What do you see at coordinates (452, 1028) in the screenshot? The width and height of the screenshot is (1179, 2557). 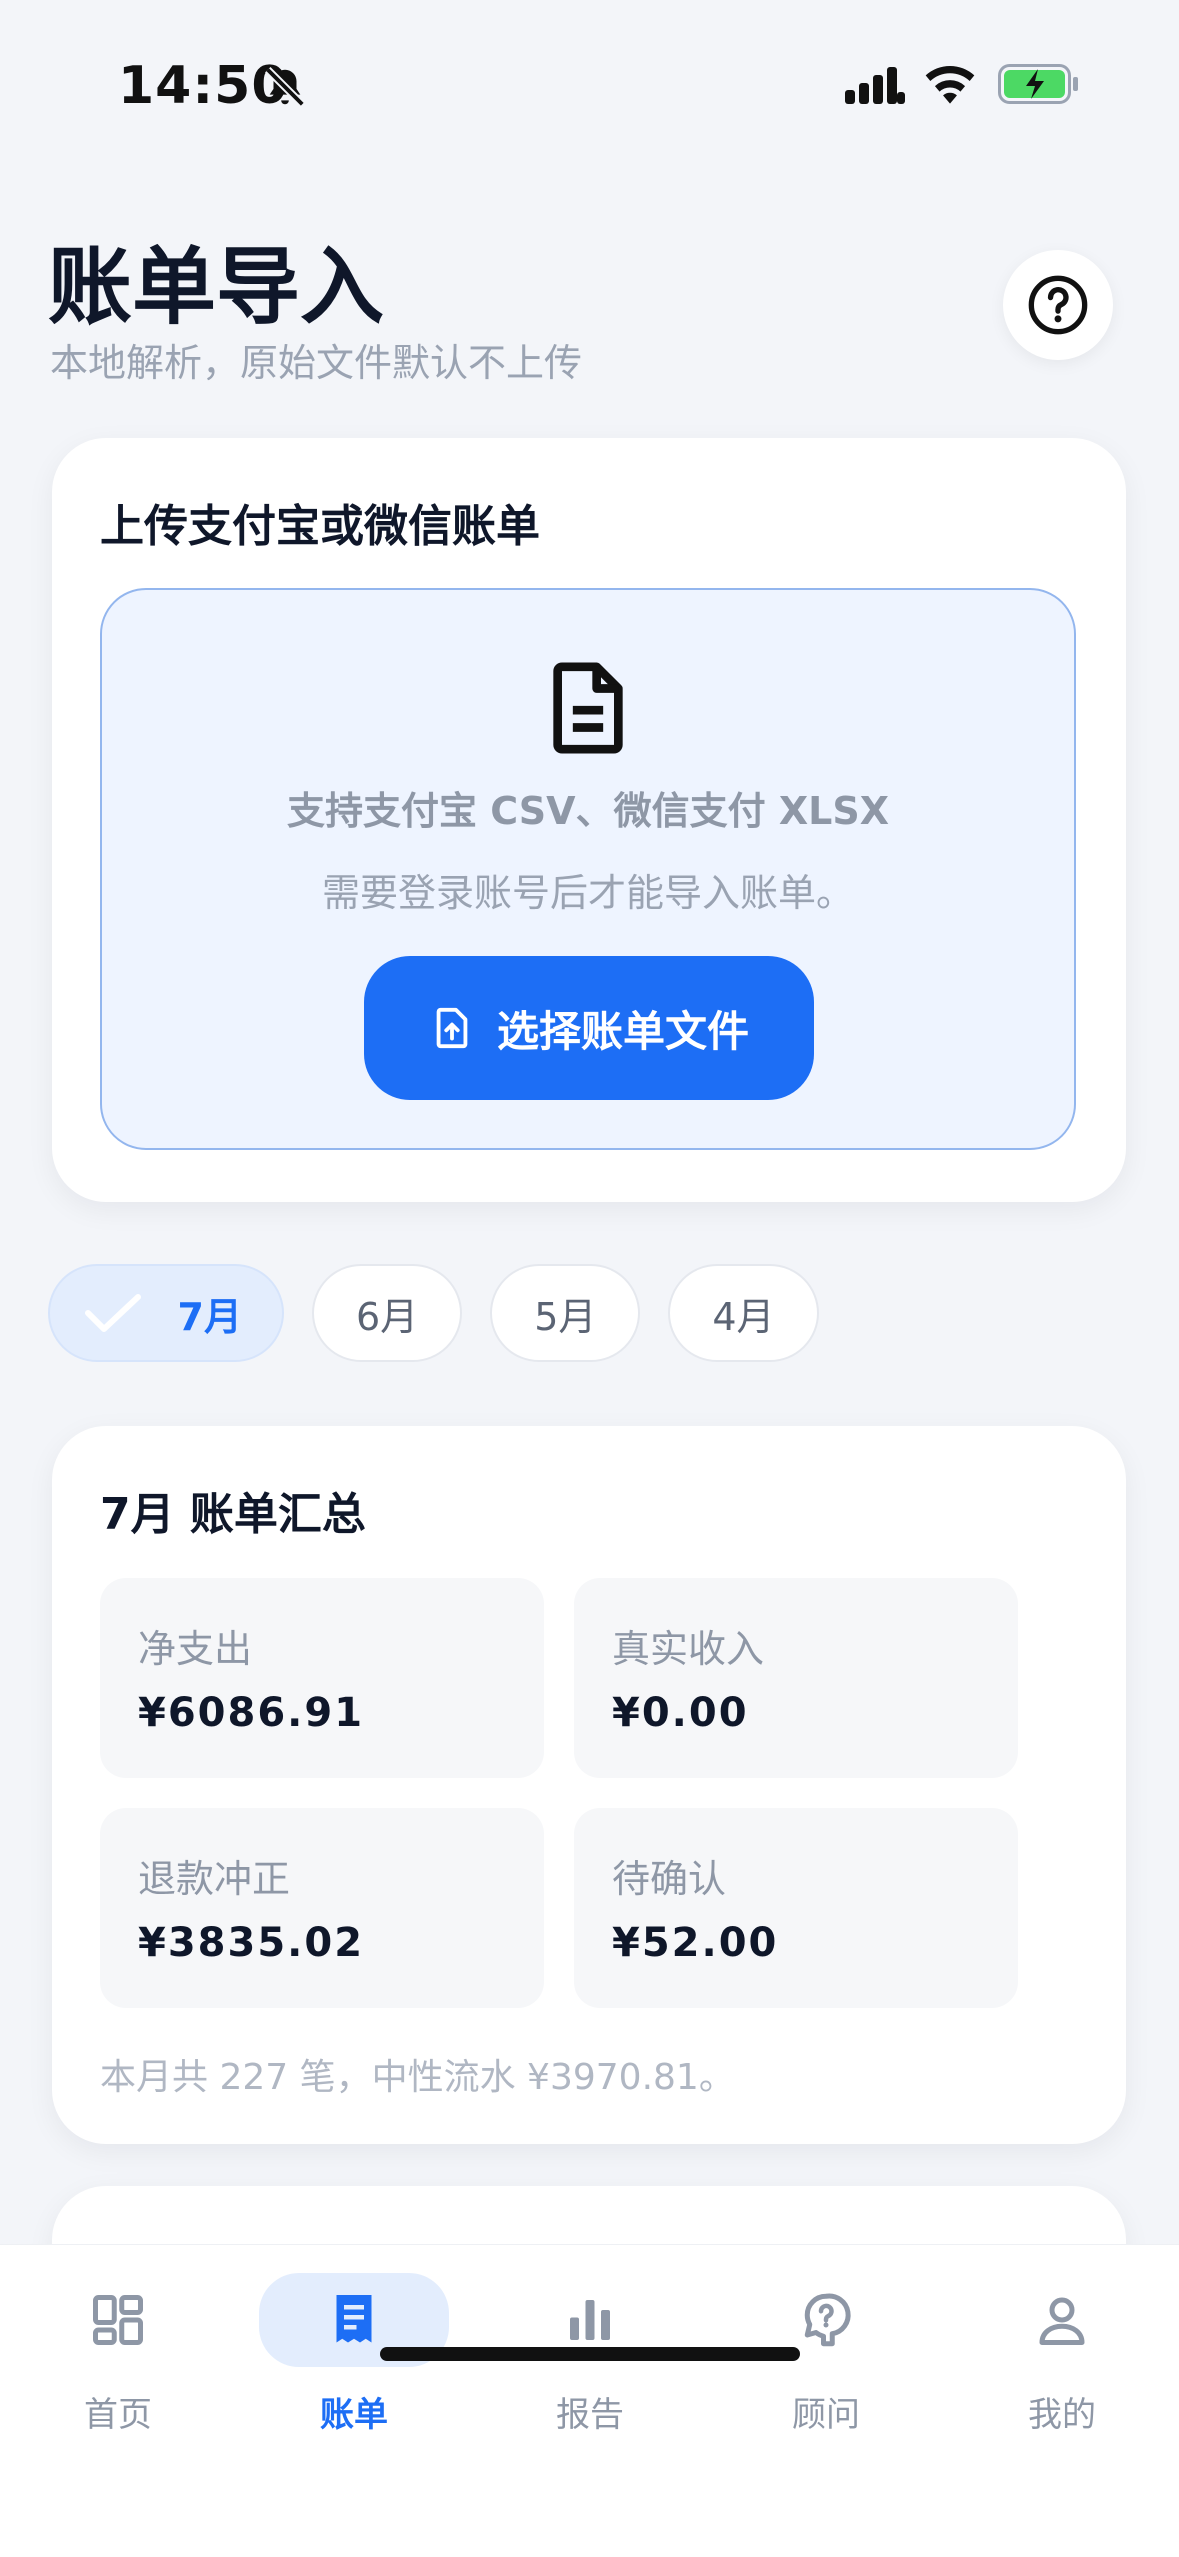 I see `file-upload-icon` at bounding box center [452, 1028].